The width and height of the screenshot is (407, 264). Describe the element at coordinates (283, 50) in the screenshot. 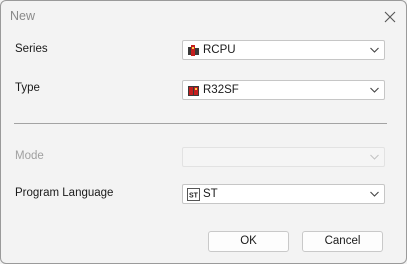

I see `series-dropdown: RCPU` at that location.